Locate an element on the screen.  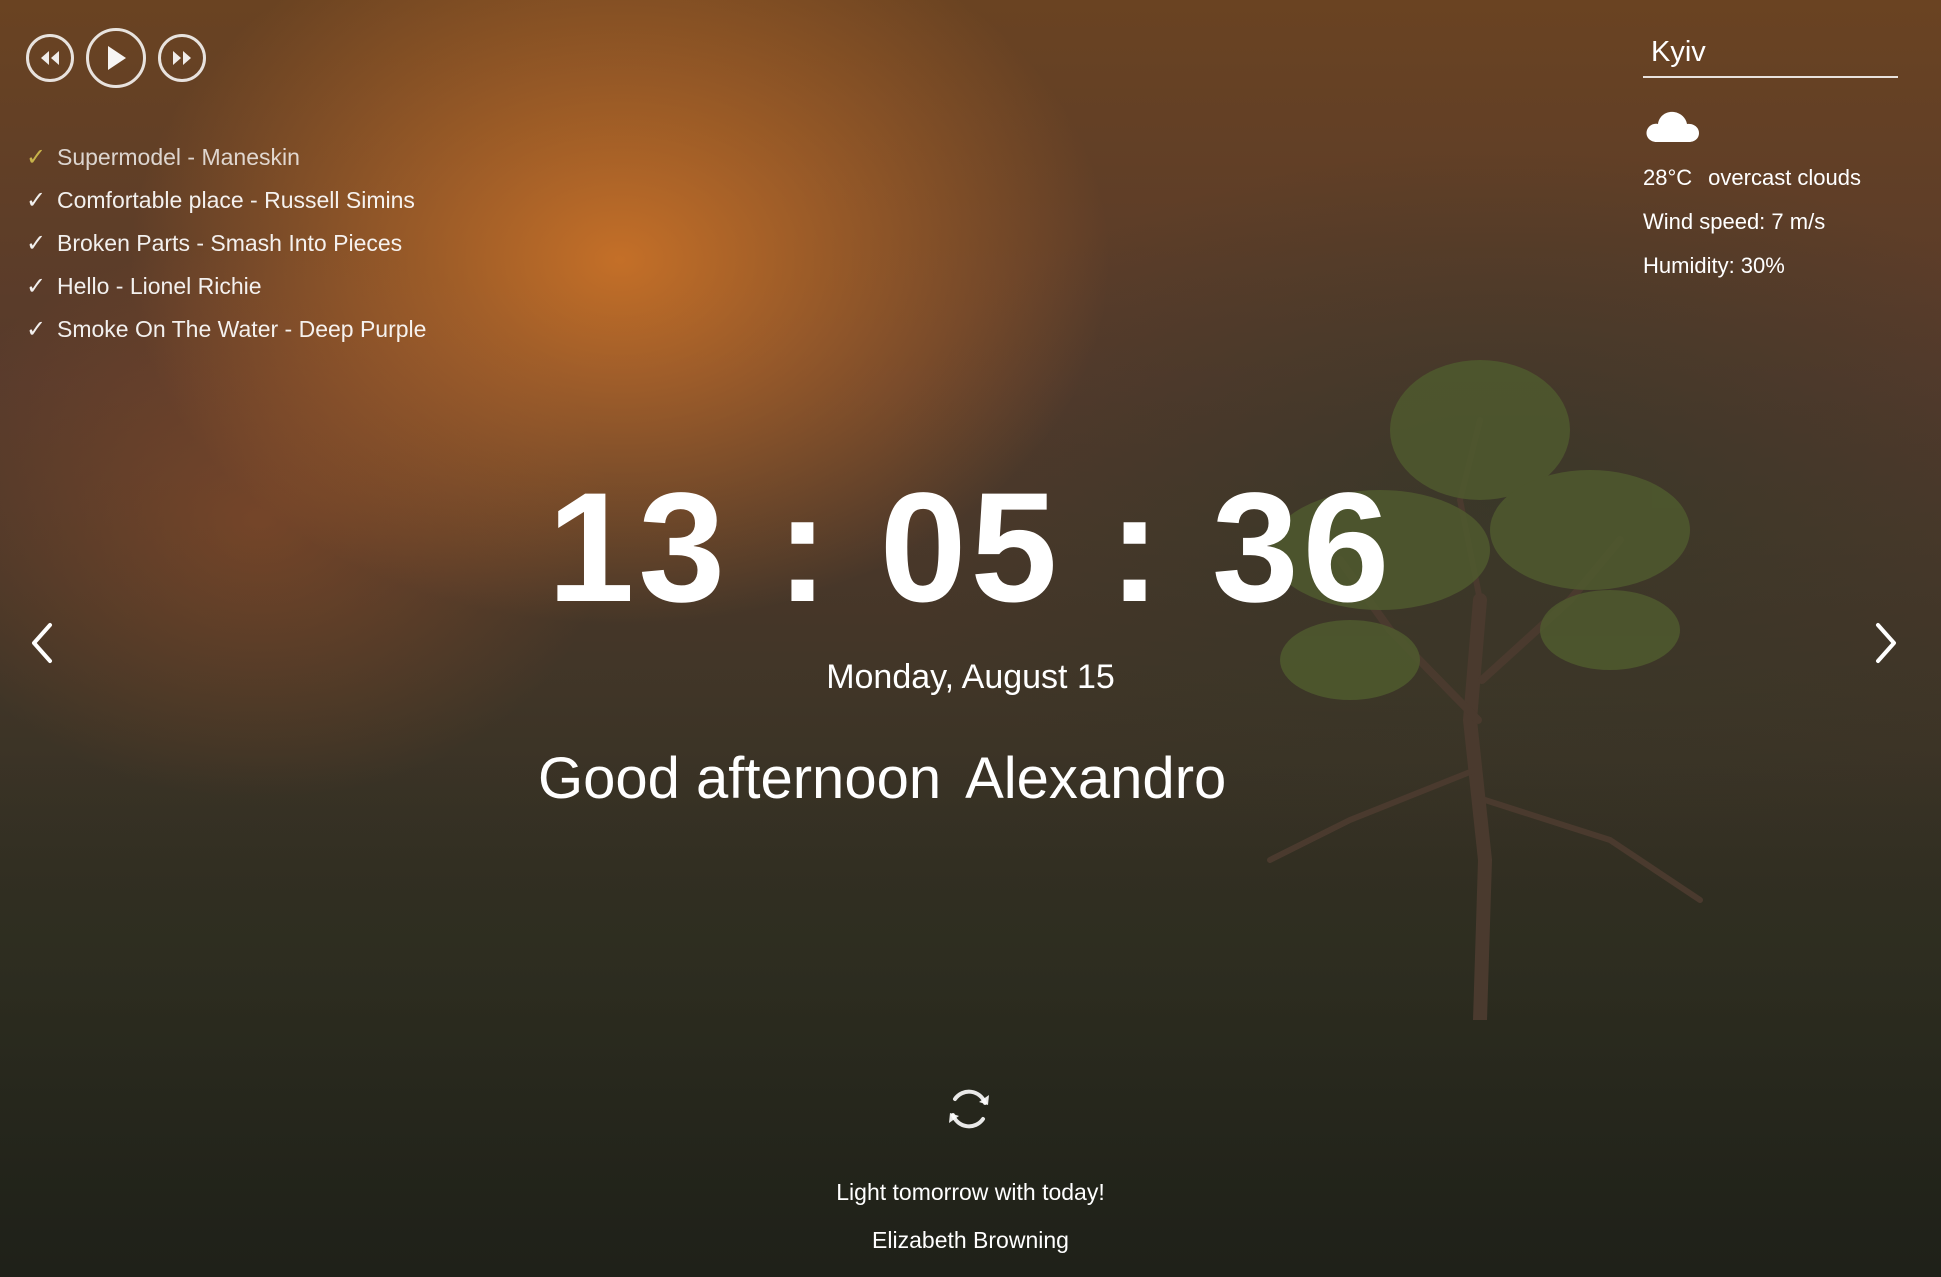
quote-text: Light tomorrow with today! is located at coordinates (970, 1192).